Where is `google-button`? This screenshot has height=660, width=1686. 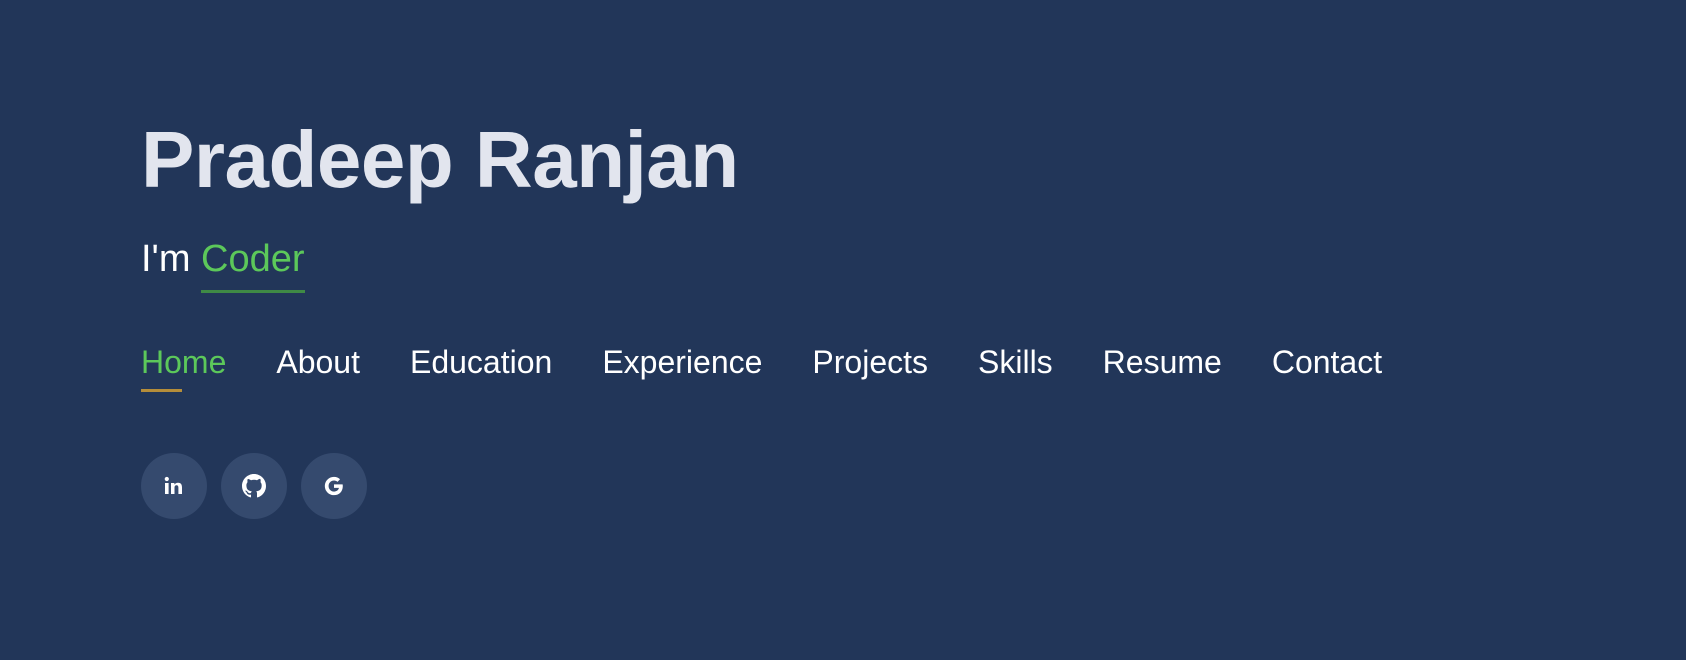 google-button is located at coordinates (334, 486).